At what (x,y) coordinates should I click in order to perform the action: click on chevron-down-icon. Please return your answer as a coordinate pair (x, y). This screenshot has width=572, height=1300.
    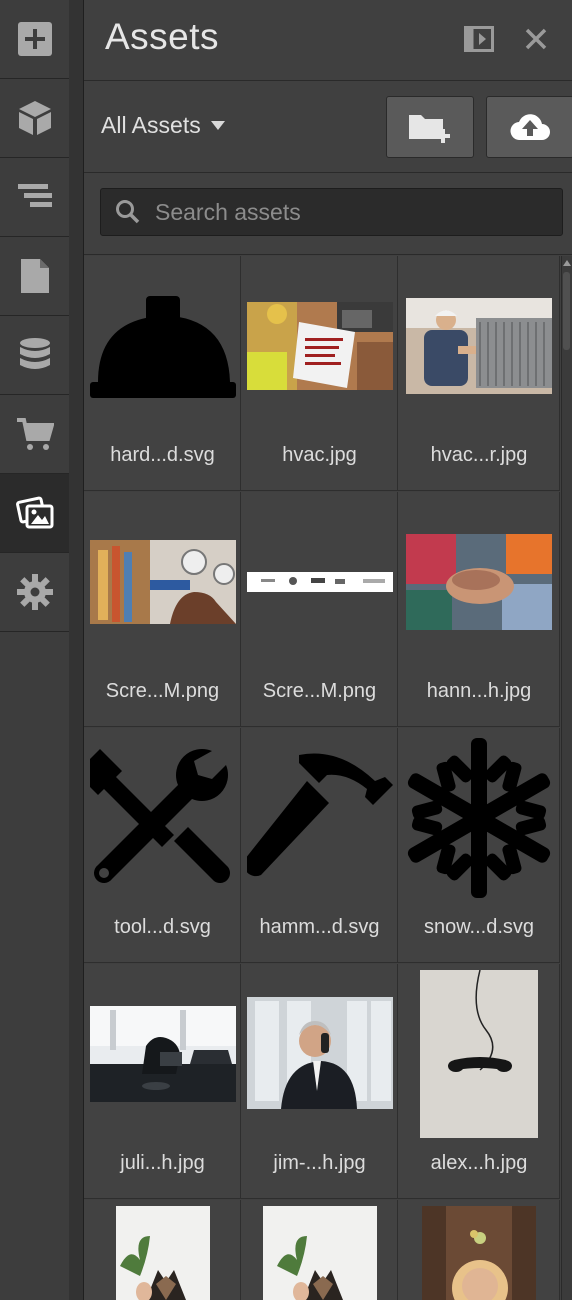
    Looking at the image, I should click on (217, 125).